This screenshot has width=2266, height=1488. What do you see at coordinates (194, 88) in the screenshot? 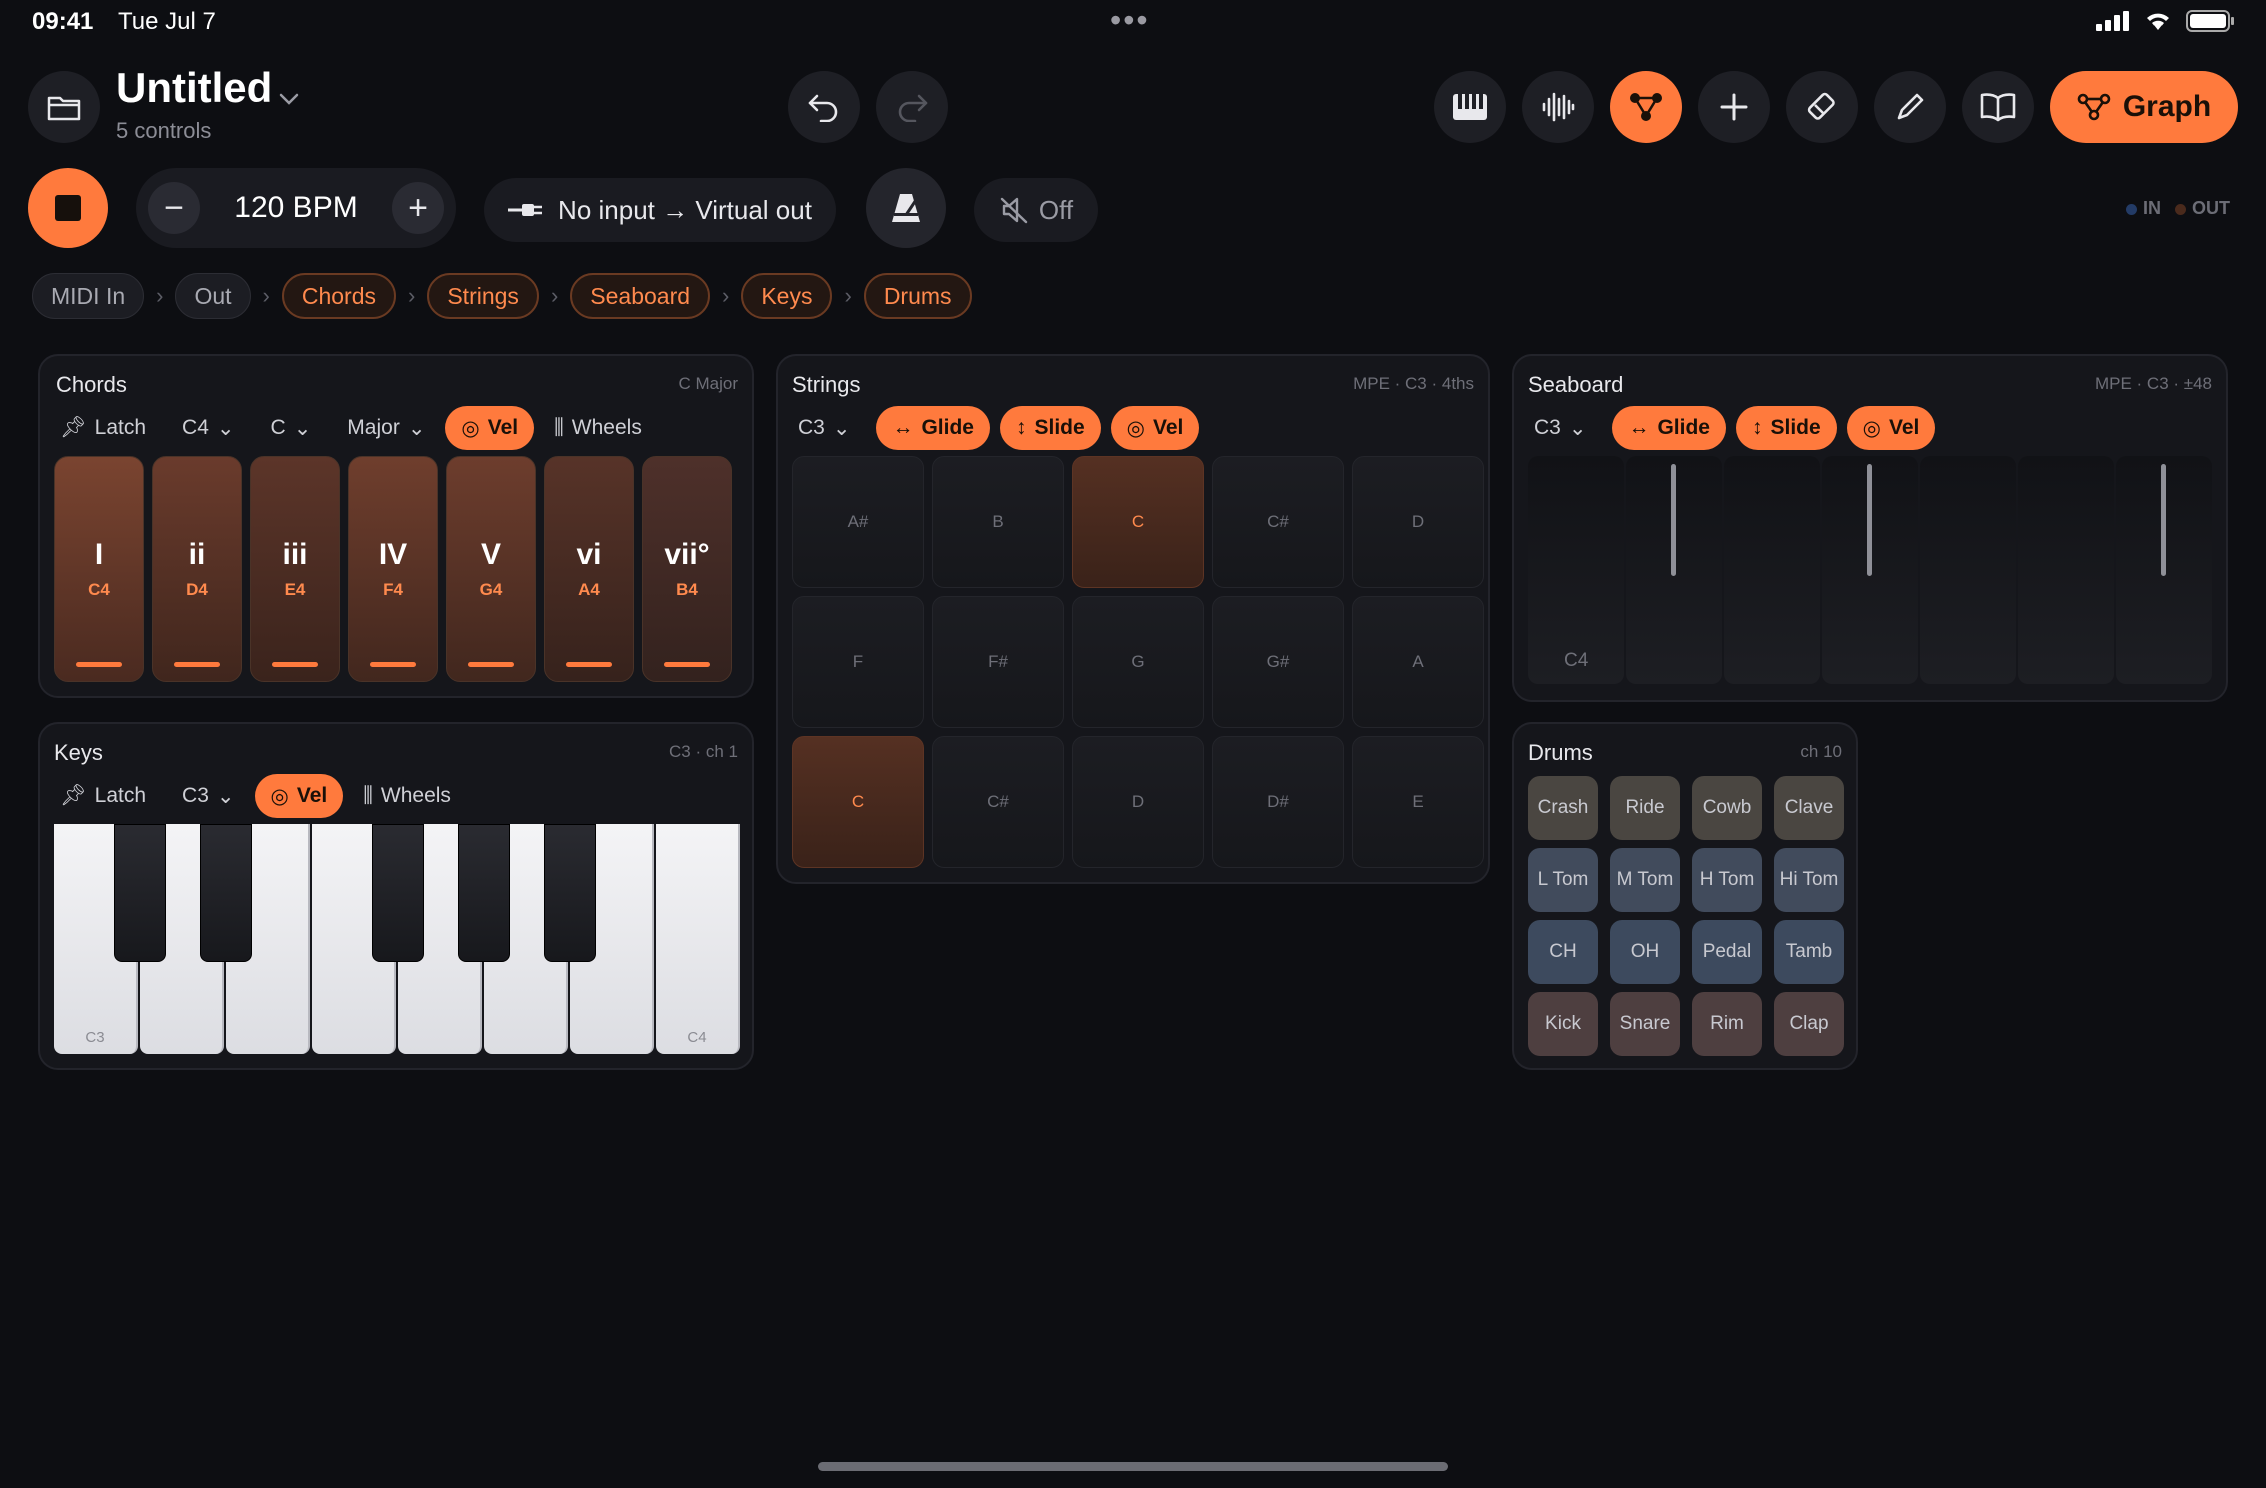
I see `document-title: Untitled` at bounding box center [194, 88].